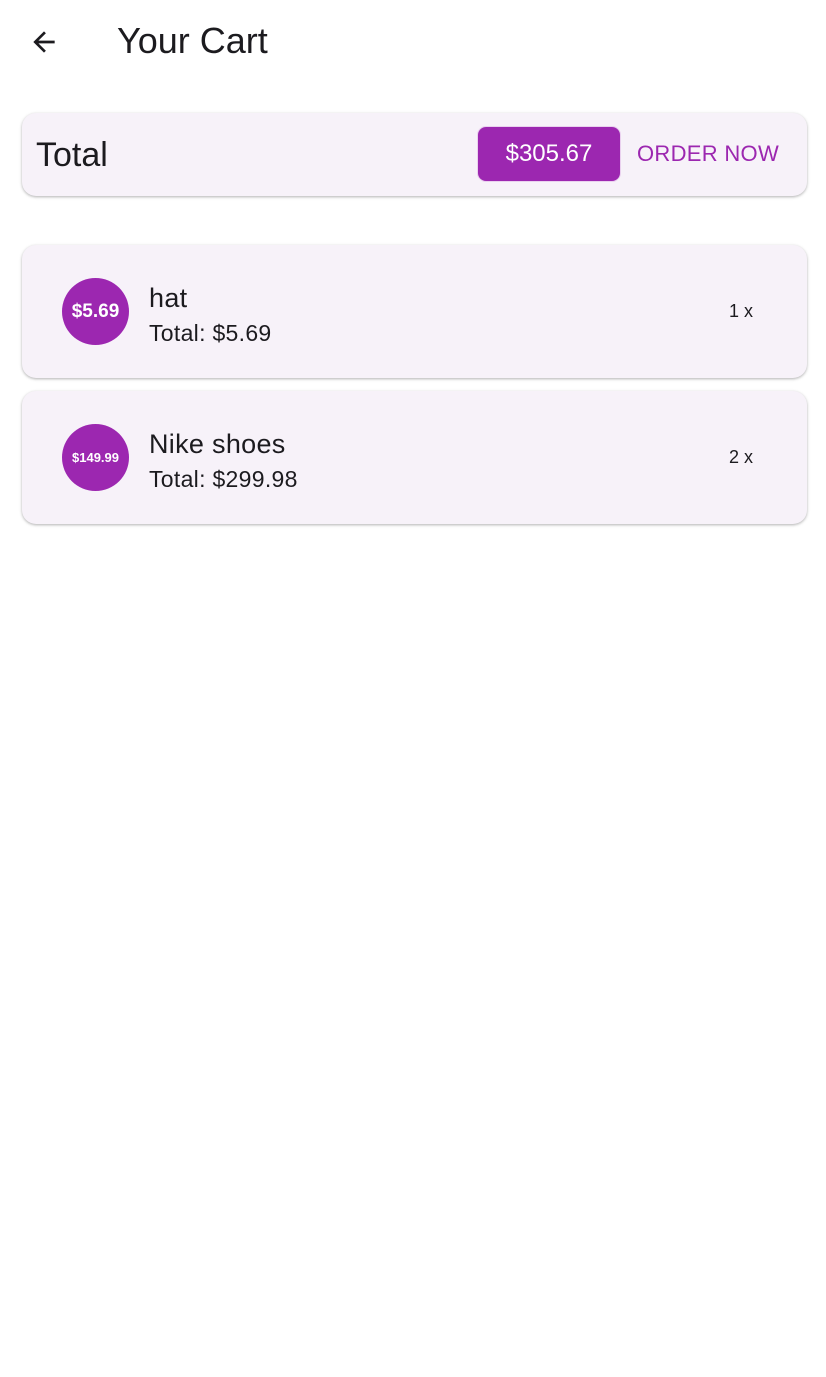 The height and width of the screenshot is (1377, 826). Describe the element at coordinates (210, 333) in the screenshot. I see `item-total: Total: $5.69` at that location.